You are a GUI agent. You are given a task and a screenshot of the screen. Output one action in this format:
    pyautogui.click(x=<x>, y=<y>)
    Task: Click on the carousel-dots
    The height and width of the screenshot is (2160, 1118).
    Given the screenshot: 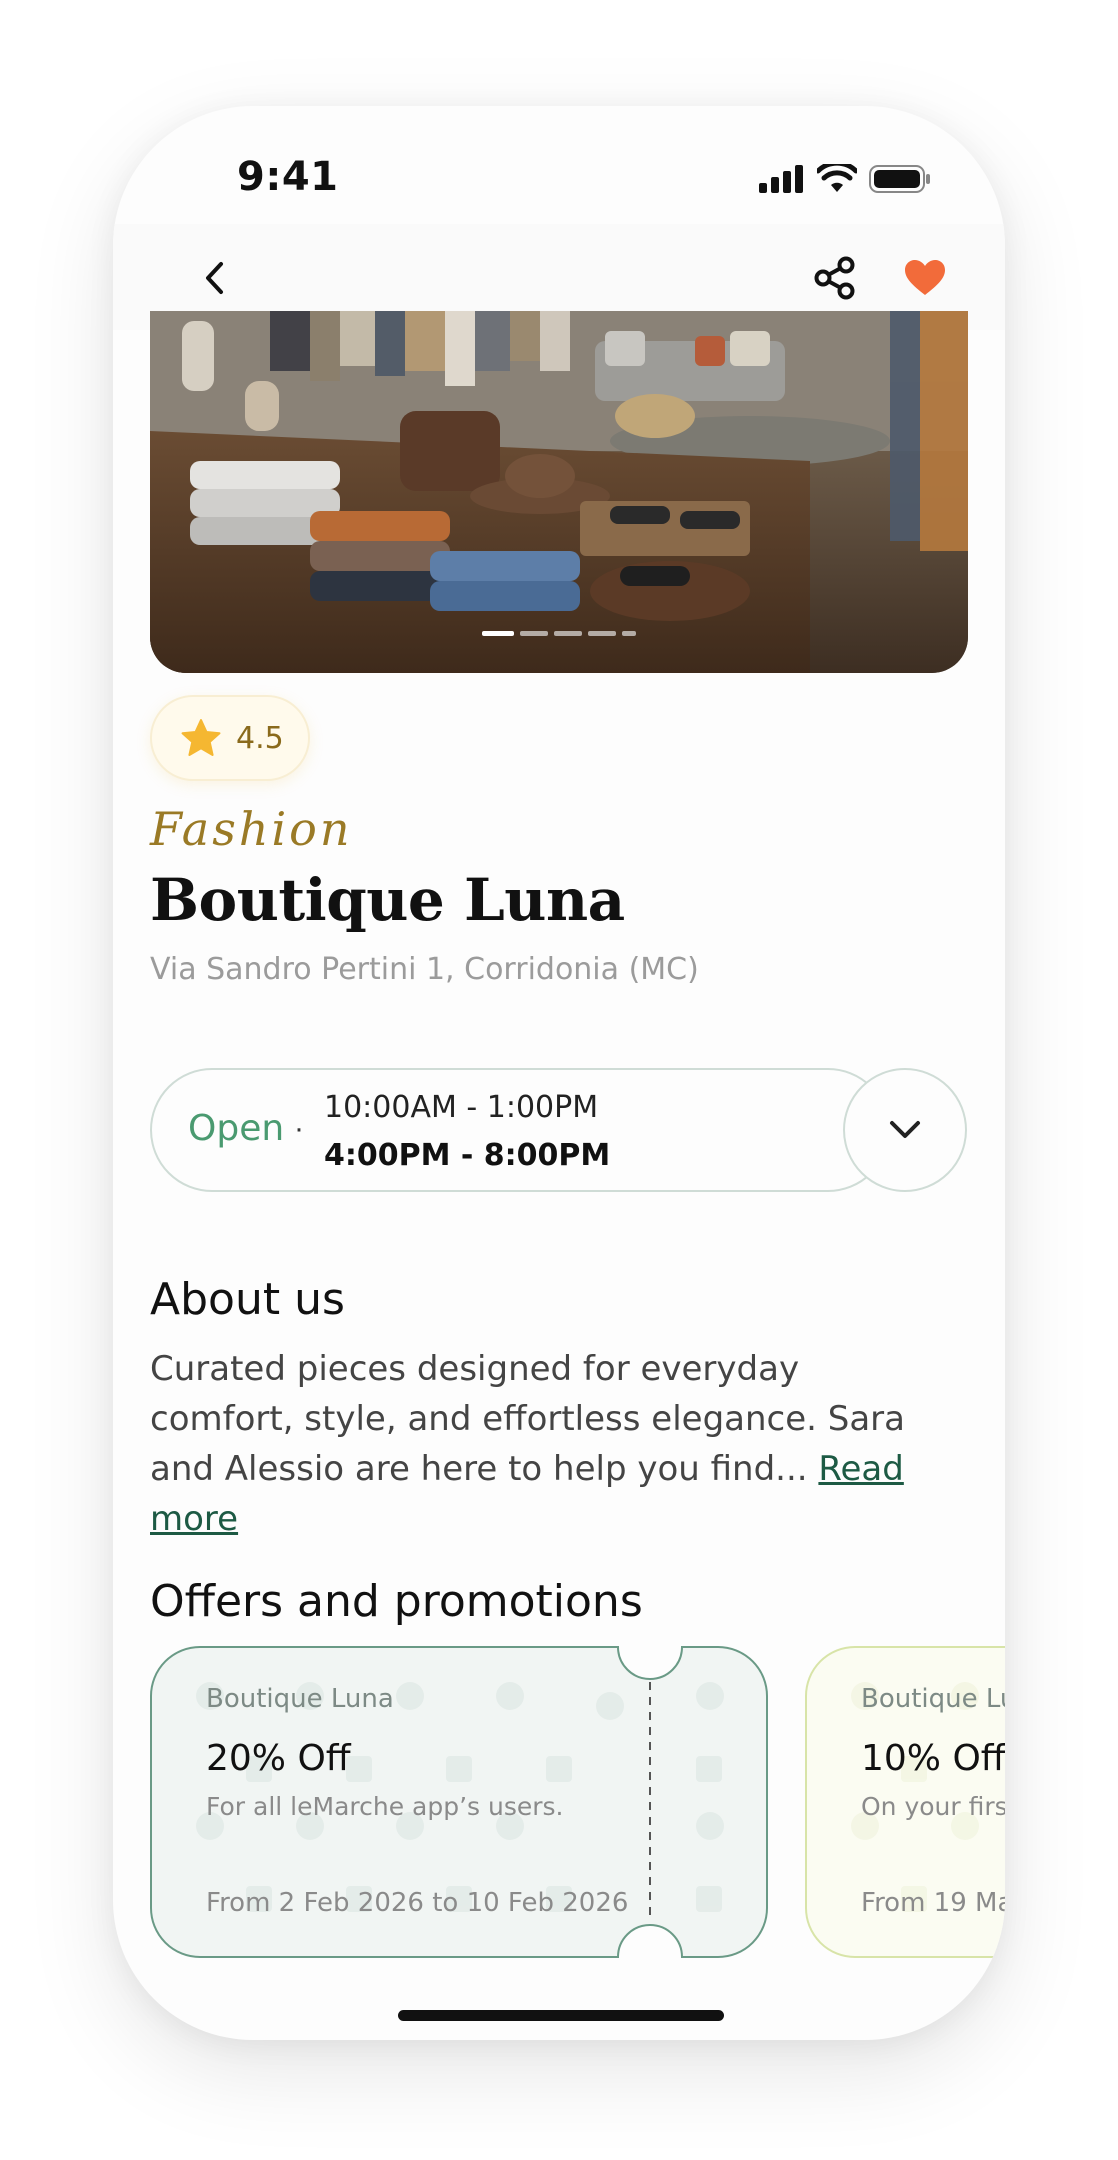 What is the action you would take?
    pyautogui.click(x=559, y=633)
    